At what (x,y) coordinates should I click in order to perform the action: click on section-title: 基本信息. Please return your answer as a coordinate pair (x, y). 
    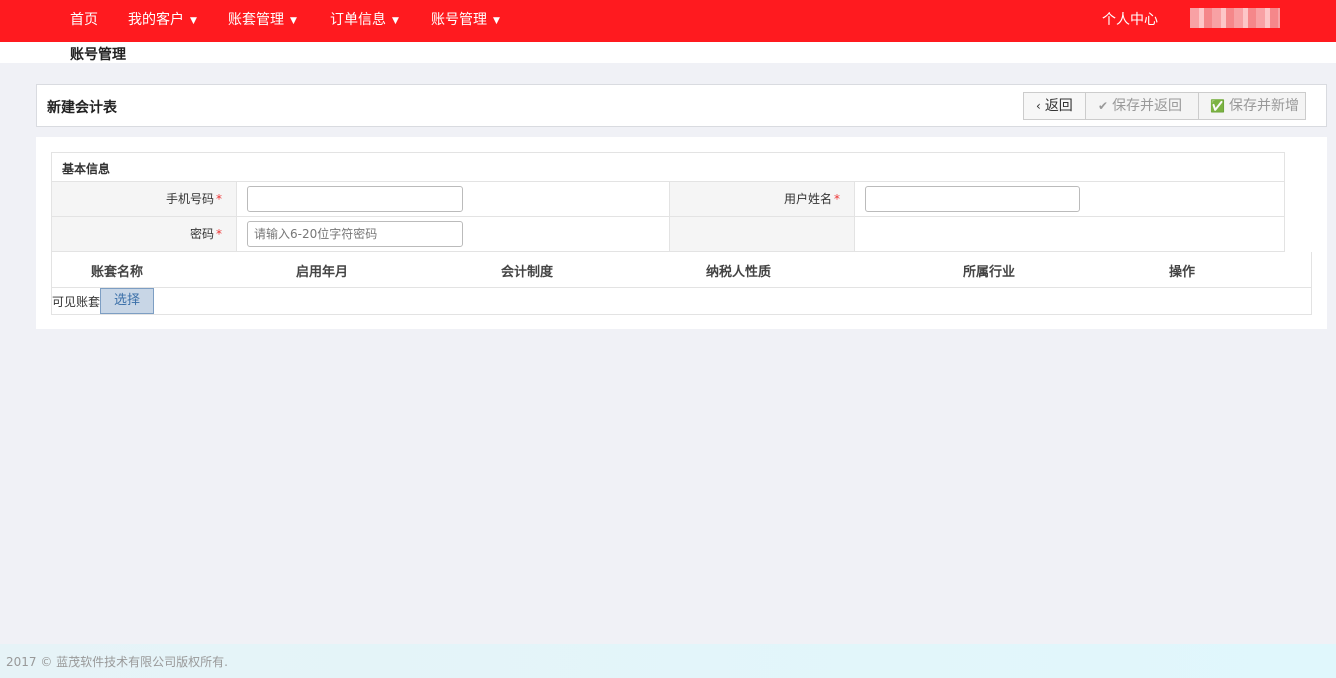
    Looking at the image, I should click on (86, 169).